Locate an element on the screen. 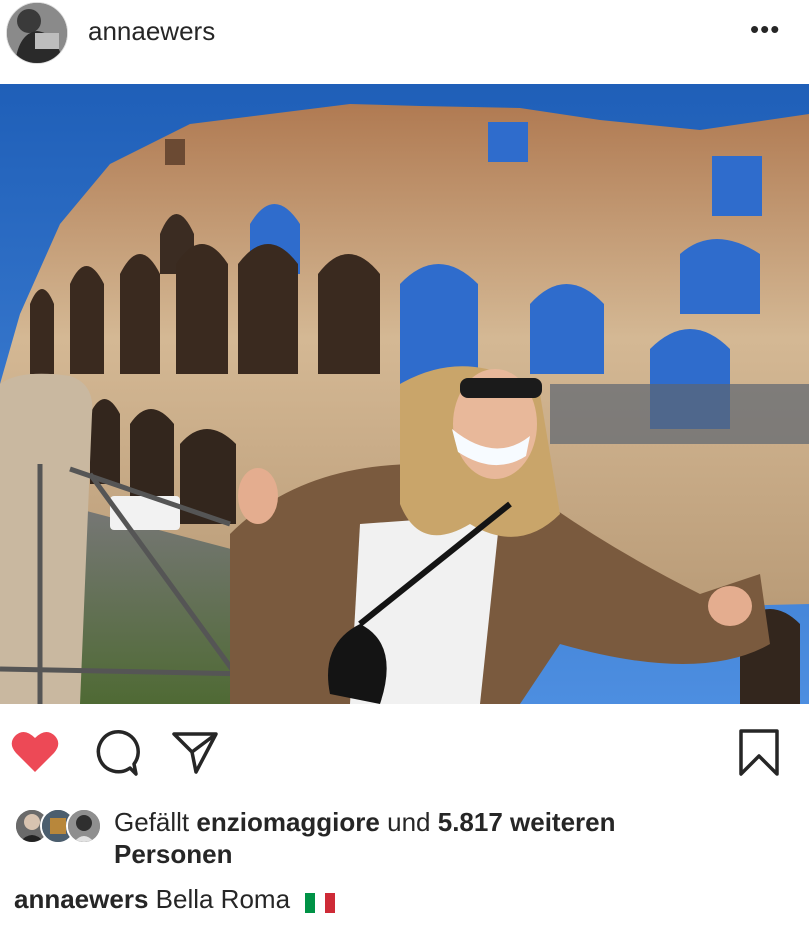  post-username: annaewers is located at coordinates (151, 31).